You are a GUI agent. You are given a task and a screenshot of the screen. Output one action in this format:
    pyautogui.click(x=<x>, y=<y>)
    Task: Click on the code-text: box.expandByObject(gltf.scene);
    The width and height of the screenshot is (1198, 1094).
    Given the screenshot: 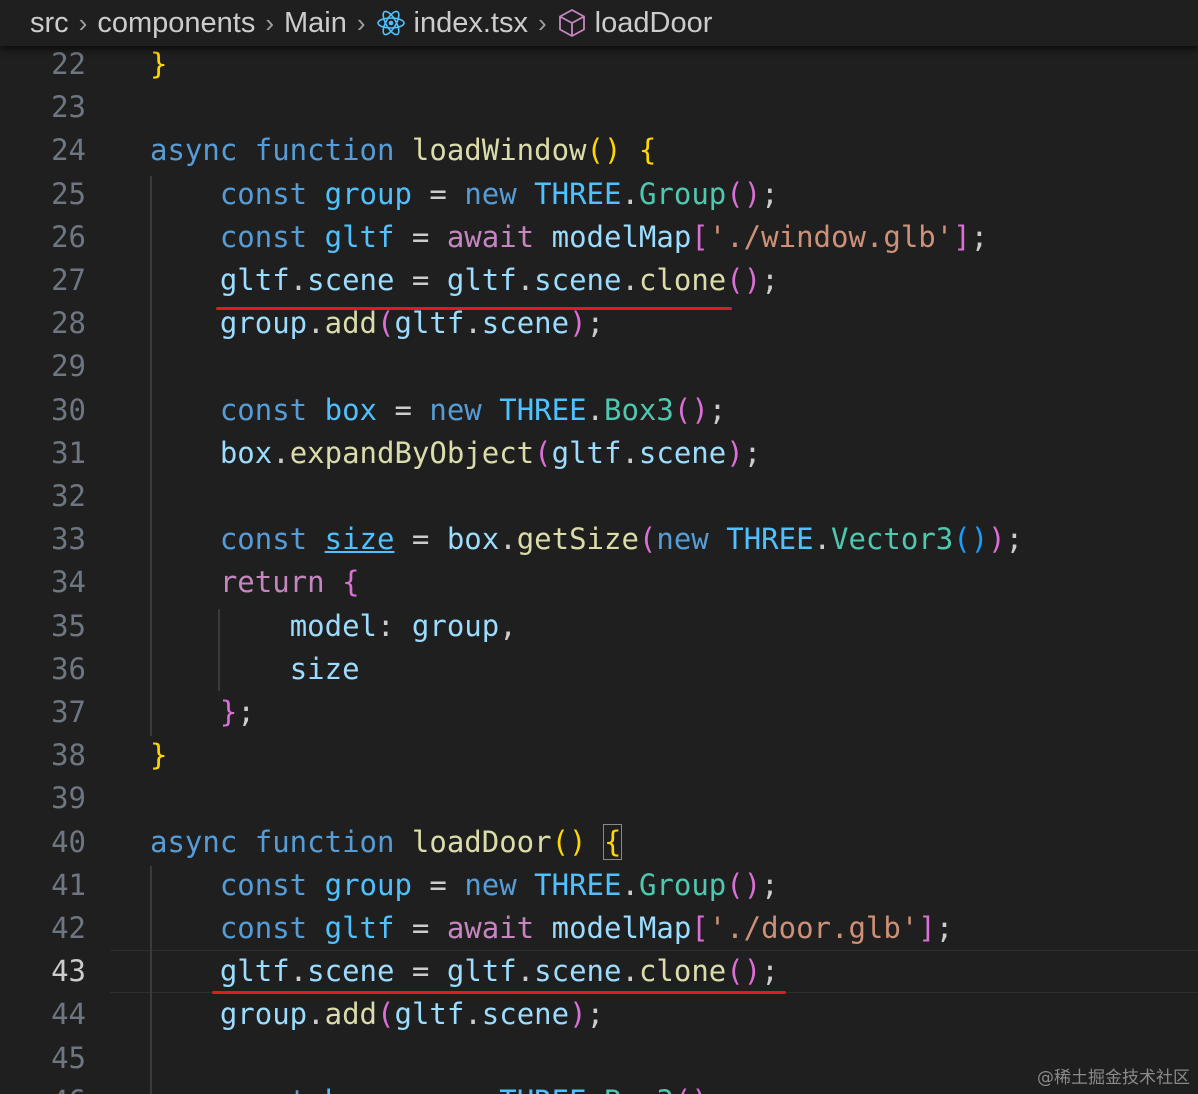 What is the action you would take?
    pyautogui.click(x=455, y=453)
    